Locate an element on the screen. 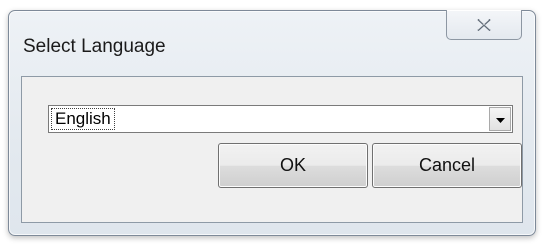 This screenshot has width=549, height=246. language-select-dropdown-button is located at coordinates (500, 119).